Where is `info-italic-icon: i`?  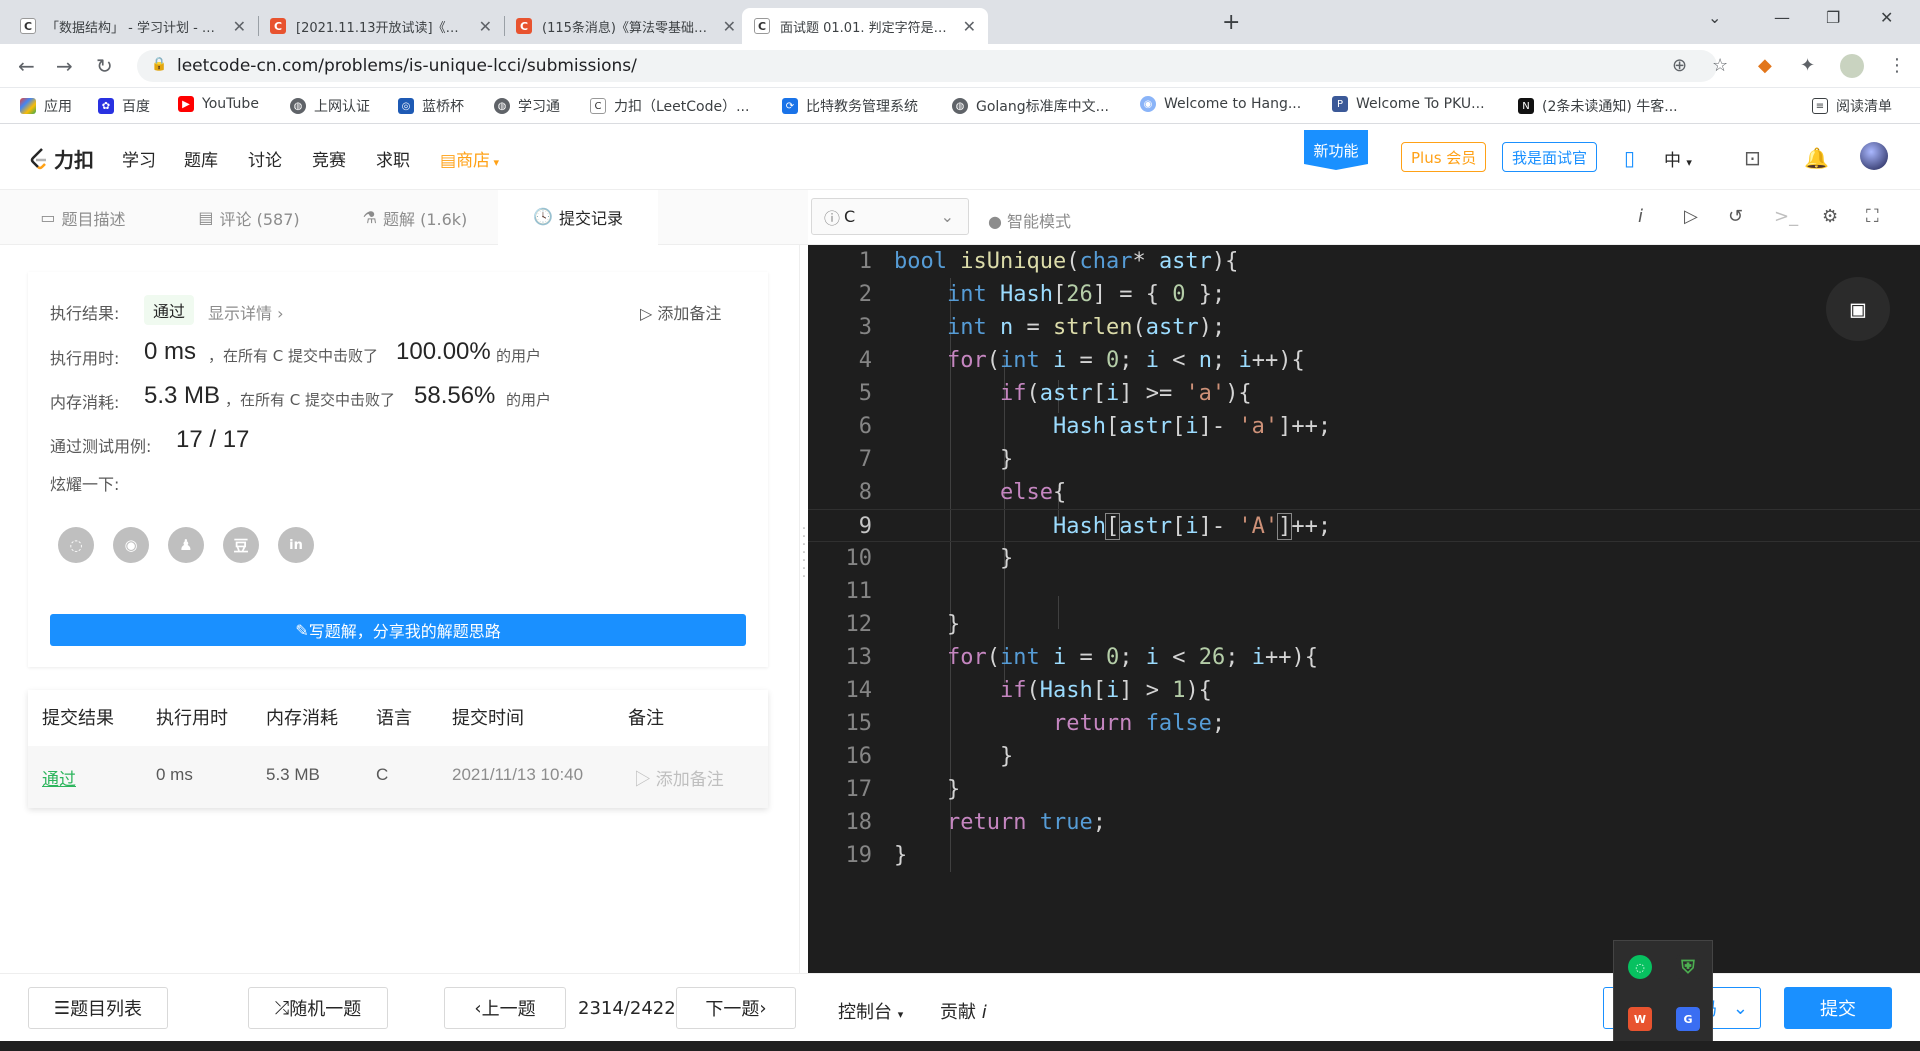
info-italic-icon: i is located at coordinates (1640, 216).